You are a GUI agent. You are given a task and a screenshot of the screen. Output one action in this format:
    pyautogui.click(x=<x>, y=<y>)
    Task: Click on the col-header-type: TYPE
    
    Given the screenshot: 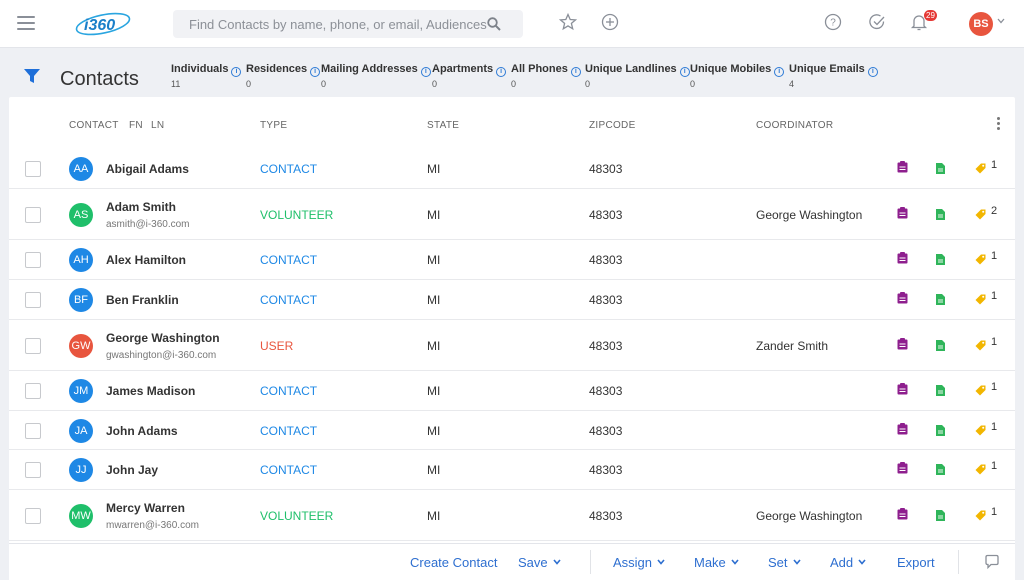 What is the action you would take?
    pyautogui.click(x=273, y=125)
    